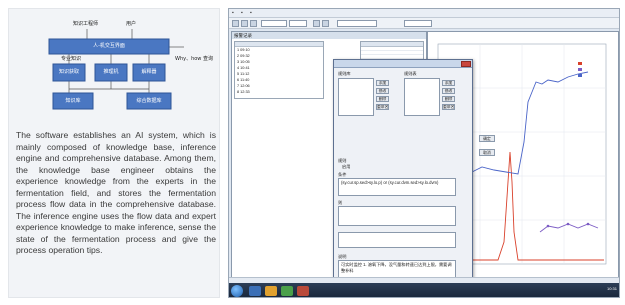 The height and width of the screenshot is (305, 625). Describe the element at coordinates (242, 13) in the screenshot. I see `menu-item-2: ▪` at that location.